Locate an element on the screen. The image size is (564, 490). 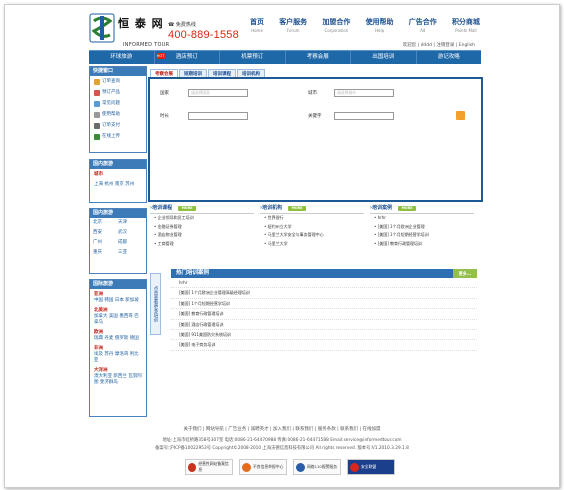
upload-icon is located at coordinates (97, 136).